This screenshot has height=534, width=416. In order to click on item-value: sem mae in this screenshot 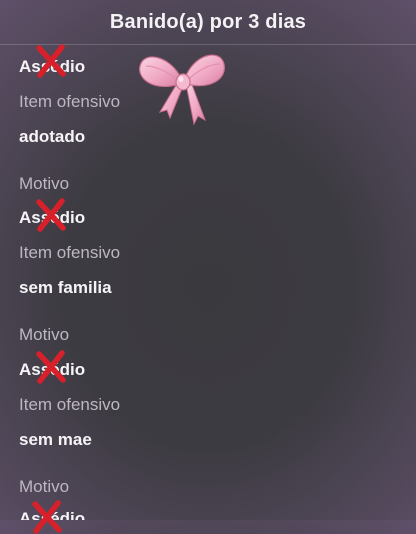, I will do `click(55, 439)`.